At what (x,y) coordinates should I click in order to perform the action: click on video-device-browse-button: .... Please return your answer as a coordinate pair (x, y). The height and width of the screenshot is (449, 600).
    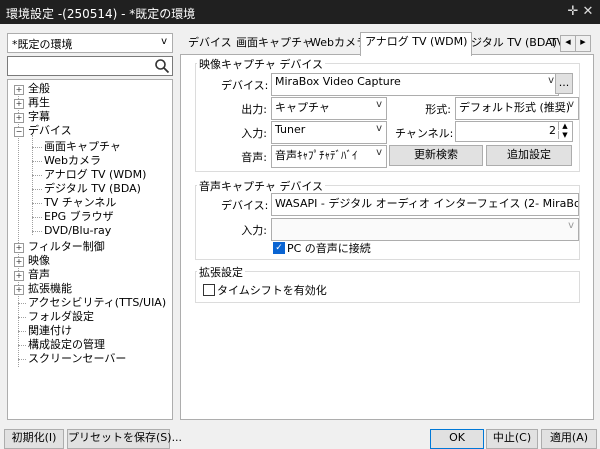
    Looking at the image, I should click on (564, 83).